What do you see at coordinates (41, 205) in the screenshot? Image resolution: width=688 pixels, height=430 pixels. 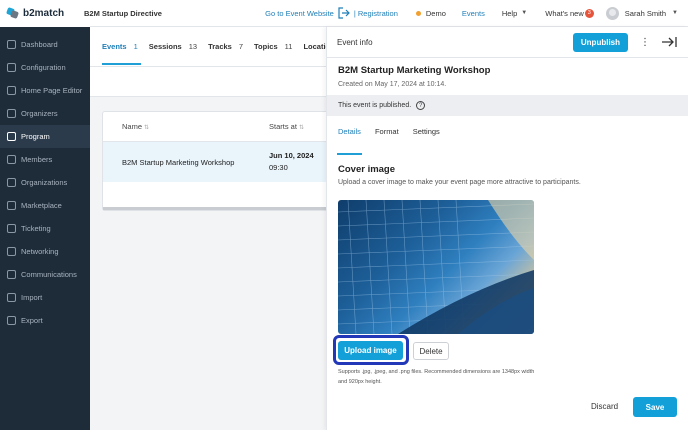 I see `sidebar-item-label: Marketplace` at bounding box center [41, 205].